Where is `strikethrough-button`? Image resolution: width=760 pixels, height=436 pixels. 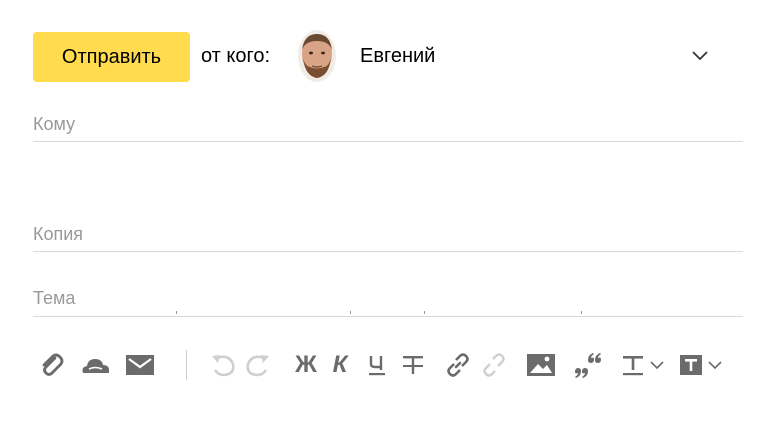 strikethrough-button is located at coordinates (413, 365).